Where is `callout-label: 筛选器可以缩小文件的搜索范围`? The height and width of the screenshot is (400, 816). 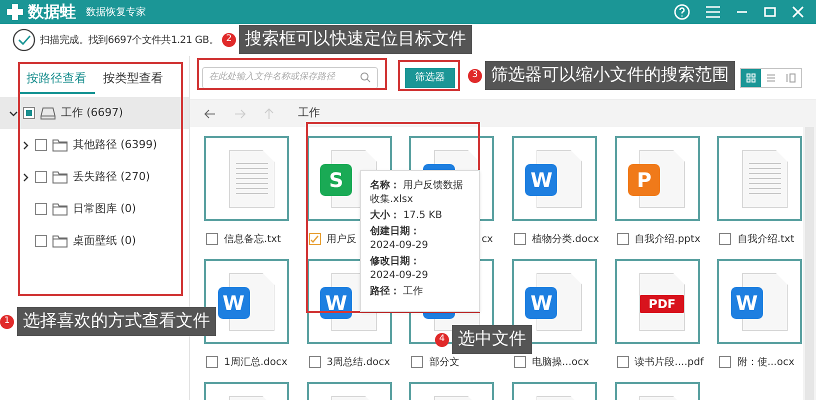
callout-label: 筛选器可以缩小文件的搜索范围 is located at coordinates (610, 75).